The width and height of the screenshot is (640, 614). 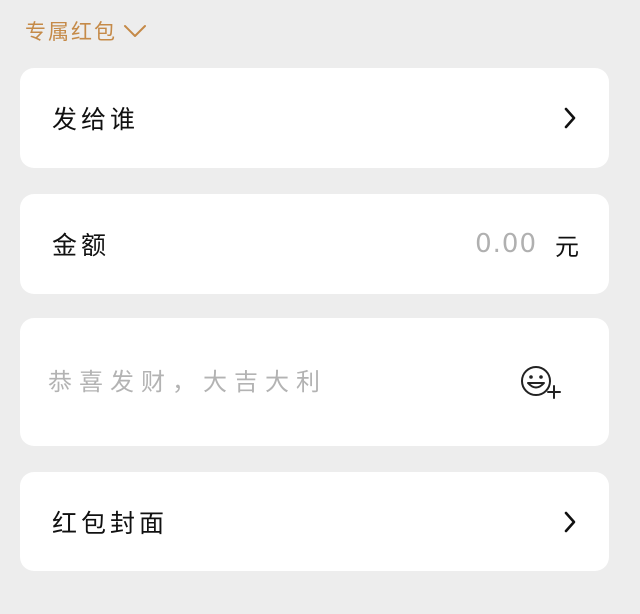 I want to click on red-packet-type-dropdown: 专属红包, so click(x=86, y=31).